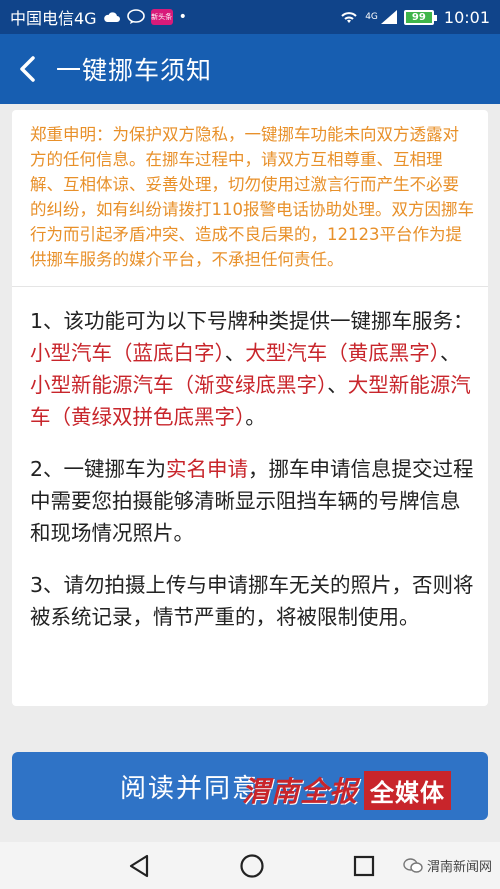  What do you see at coordinates (413, 865) in the screenshot?
I see `wechat-icon` at bounding box center [413, 865].